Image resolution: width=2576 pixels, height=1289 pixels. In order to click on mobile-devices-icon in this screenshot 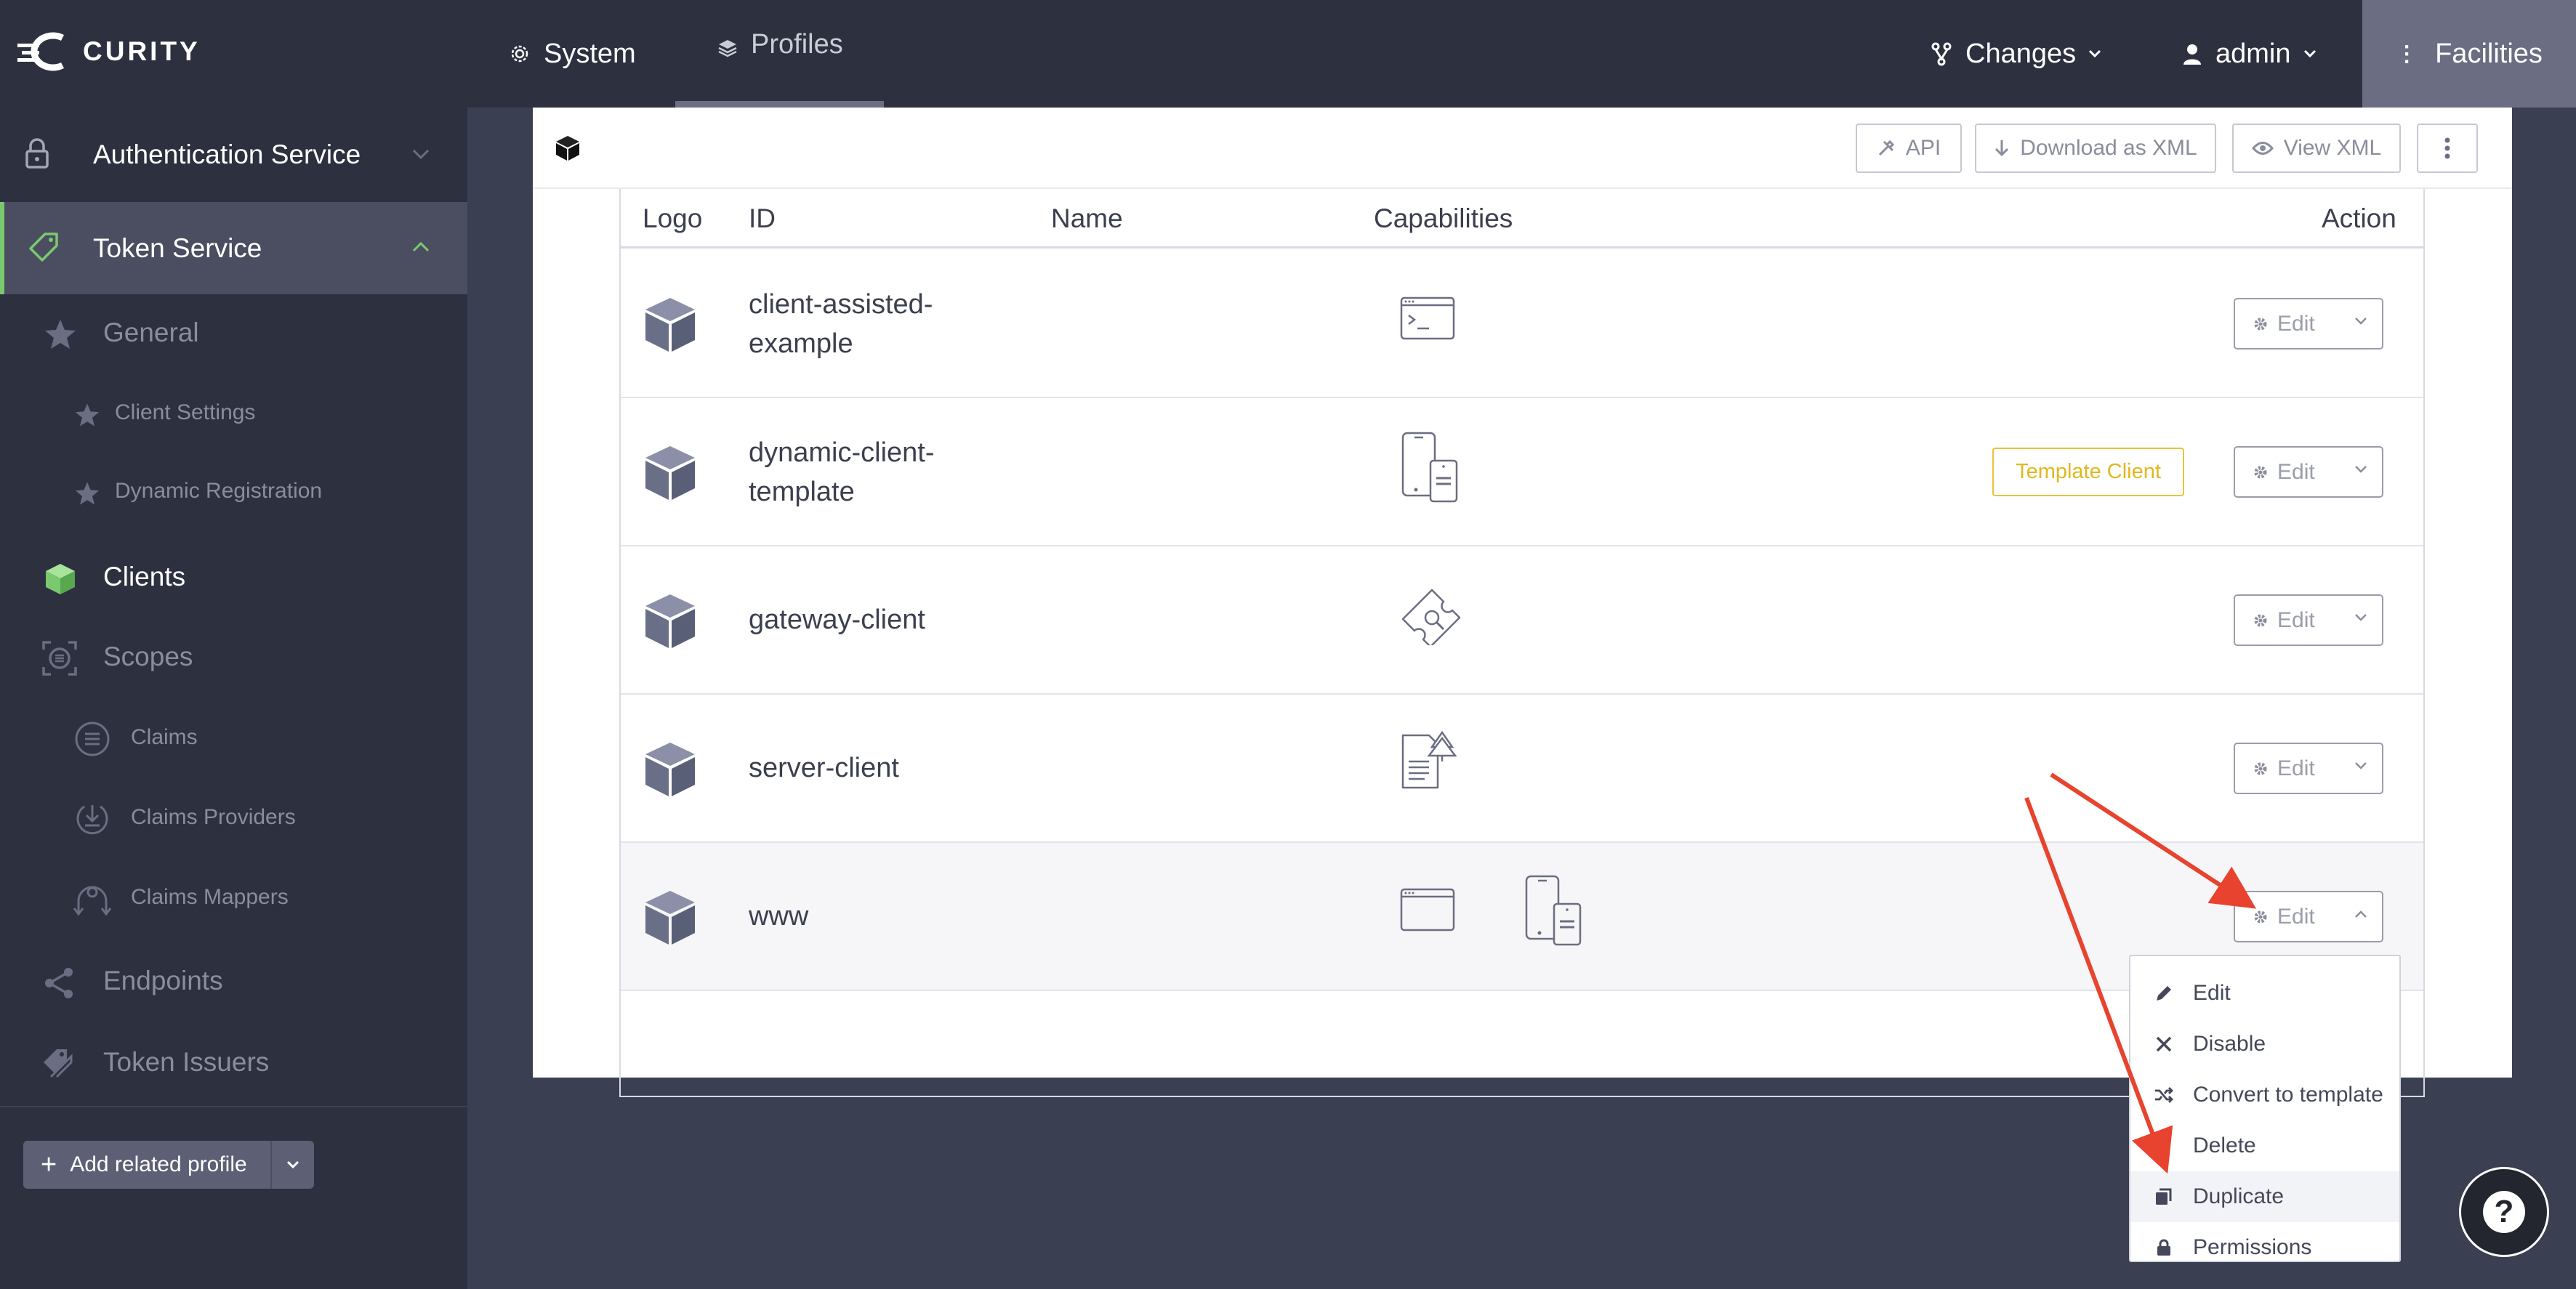, I will do `click(1553, 910)`.